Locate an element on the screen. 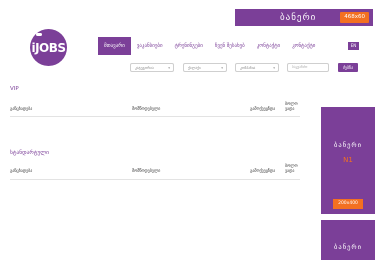  category-select-value: კატეგორია is located at coordinates (144, 68).